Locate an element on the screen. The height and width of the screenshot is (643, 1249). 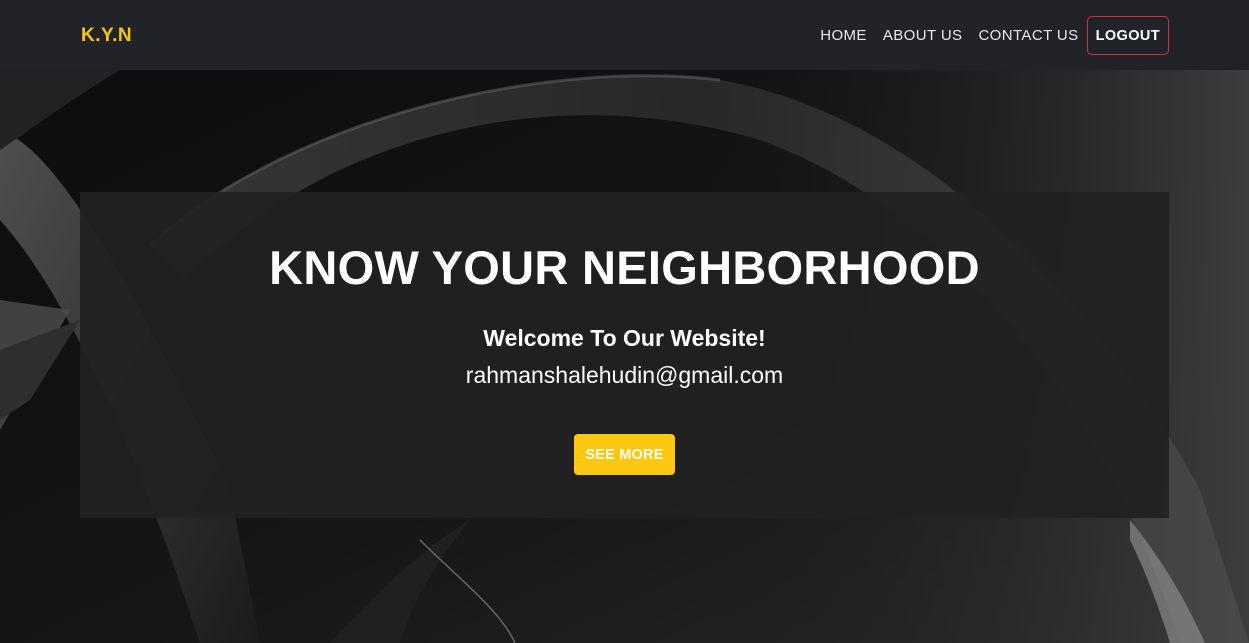
logout-button: LOGOUT is located at coordinates (1127, 35).